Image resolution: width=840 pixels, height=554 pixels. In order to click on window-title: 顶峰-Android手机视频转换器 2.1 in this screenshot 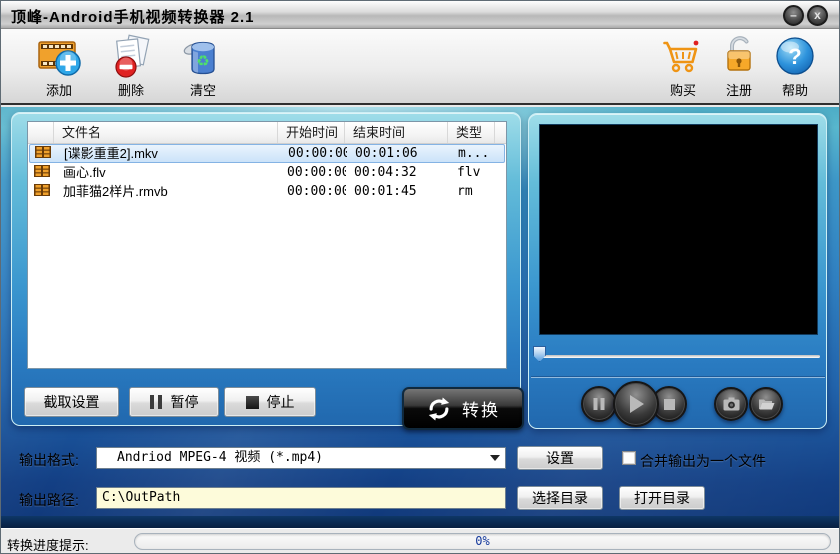, I will do `click(133, 17)`.